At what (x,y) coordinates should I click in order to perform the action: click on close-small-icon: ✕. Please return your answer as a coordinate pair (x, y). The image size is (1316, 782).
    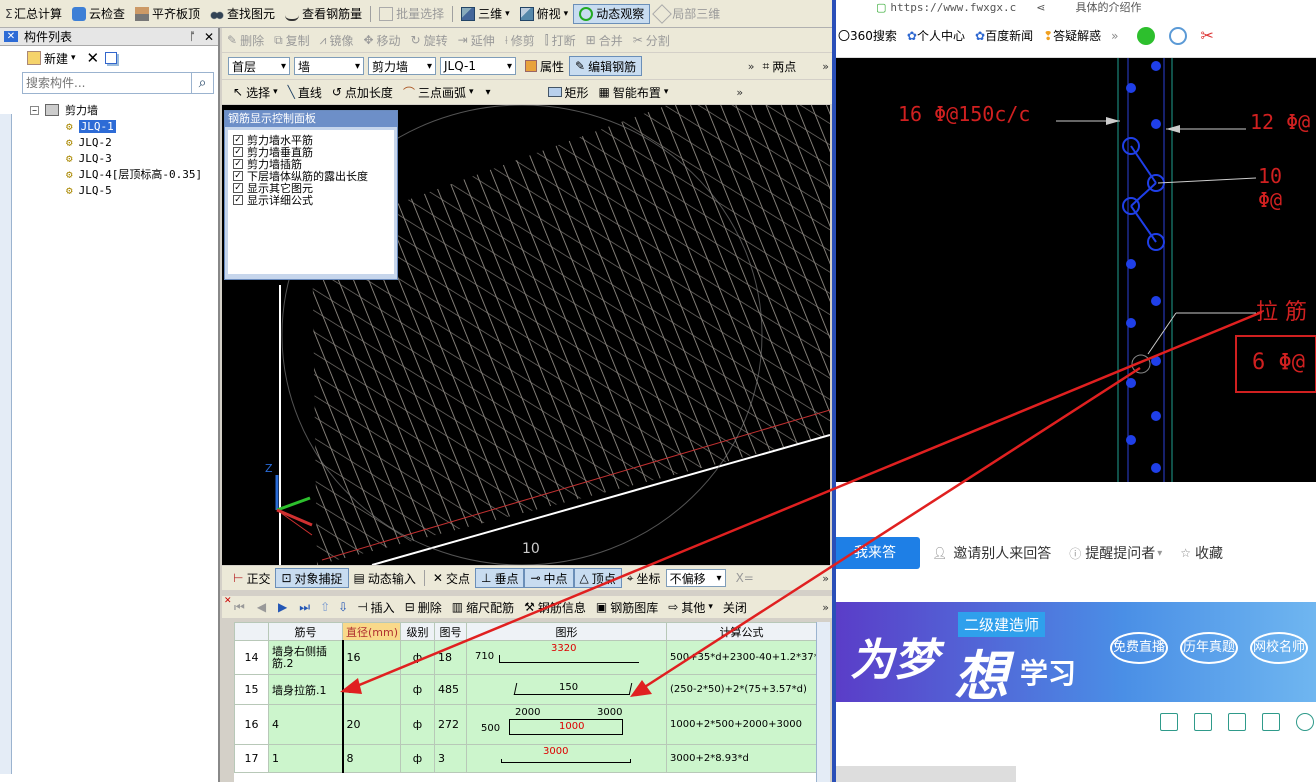
    Looking at the image, I should click on (228, 601).